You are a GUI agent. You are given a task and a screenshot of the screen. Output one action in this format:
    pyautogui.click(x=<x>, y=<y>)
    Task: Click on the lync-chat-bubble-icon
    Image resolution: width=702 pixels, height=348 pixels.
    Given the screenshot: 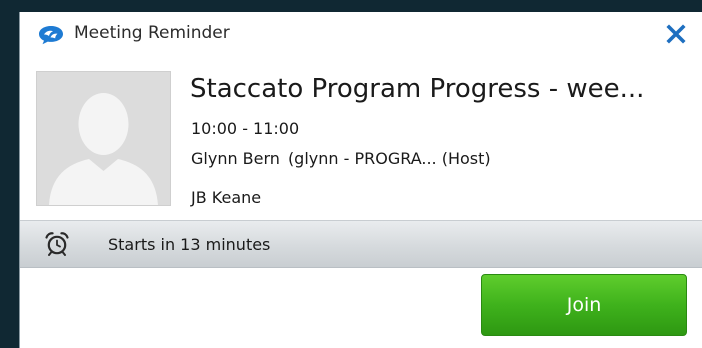 What is the action you would take?
    pyautogui.click(x=51, y=35)
    